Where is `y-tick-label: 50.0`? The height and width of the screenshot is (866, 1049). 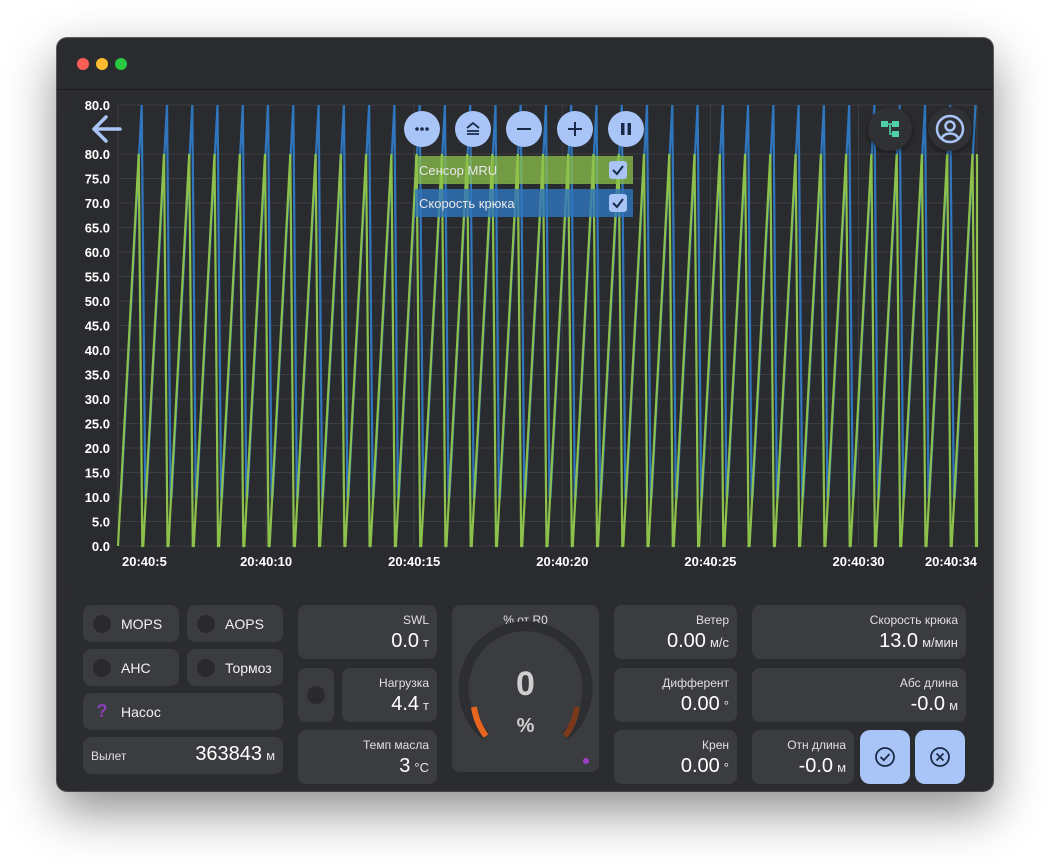
y-tick-label: 50.0 is located at coordinates (97, 301).